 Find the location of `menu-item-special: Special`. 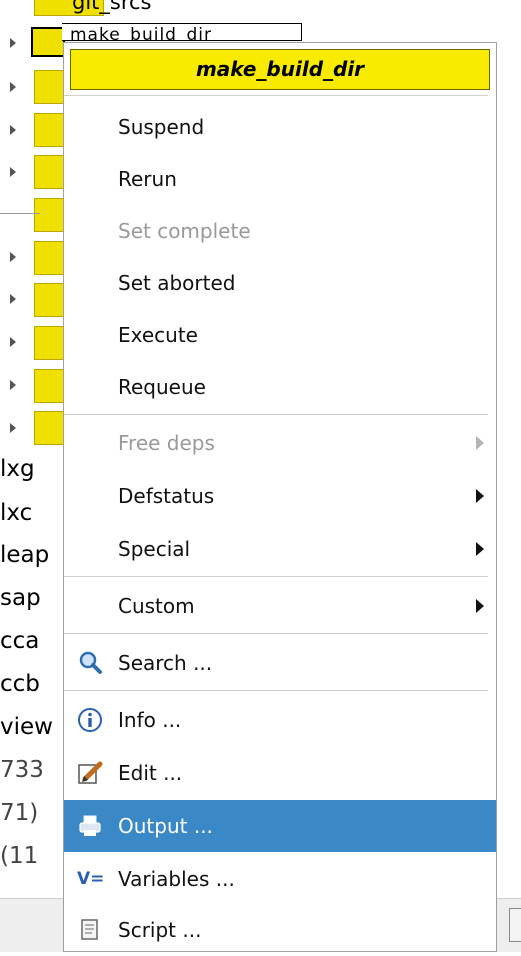

menu-item-special: Special is located at coordinates (280, 549).